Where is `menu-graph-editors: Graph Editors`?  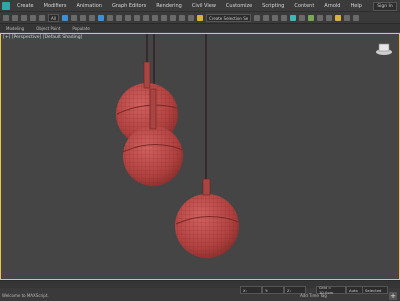
menu-graph-editors: Graph Editors is located at coordinates (129, 6).